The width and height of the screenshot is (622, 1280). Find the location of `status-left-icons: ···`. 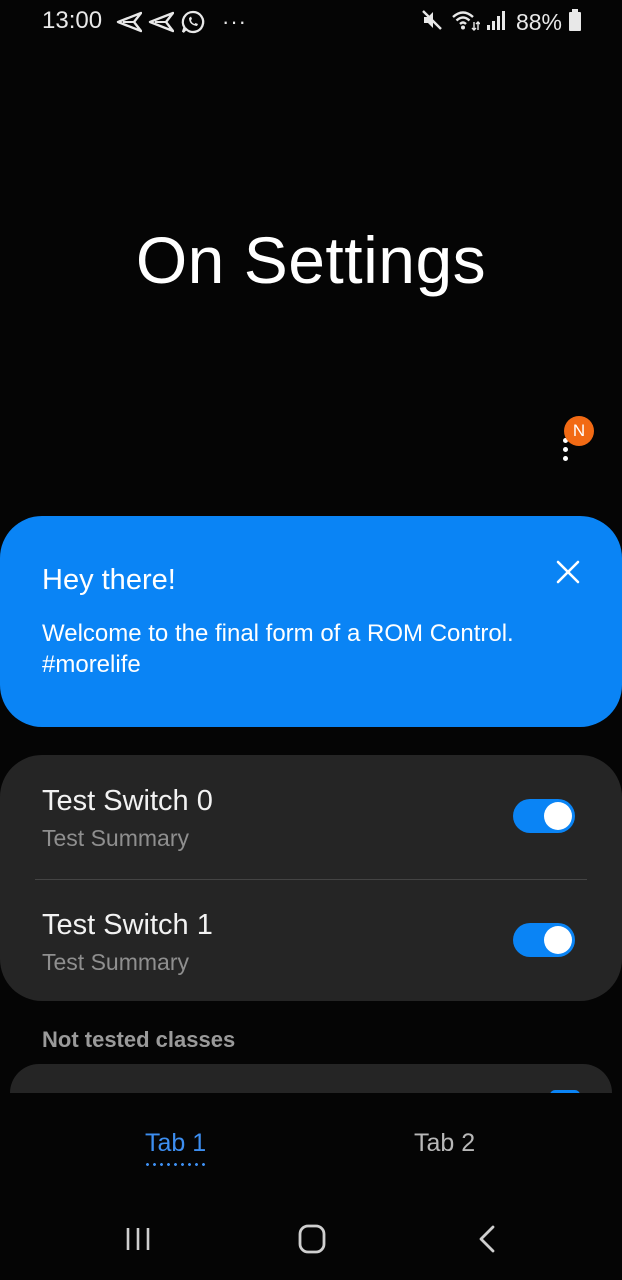

status-left-icons: ··· is located at coordinates (181, 22).